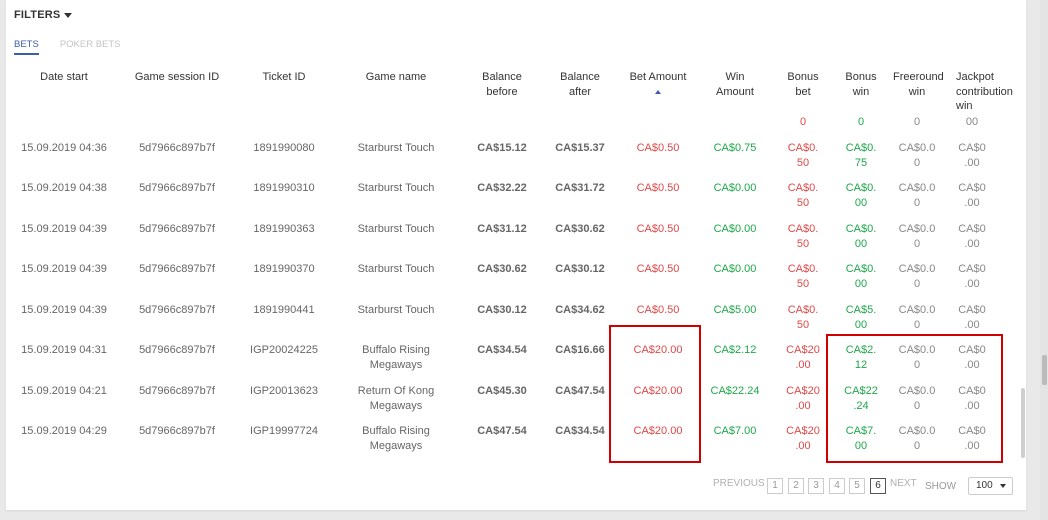 The height and width of the screenshot is (520, 1048). I want to click on cell-bal-after: CA$34.62, so click(580, 310).